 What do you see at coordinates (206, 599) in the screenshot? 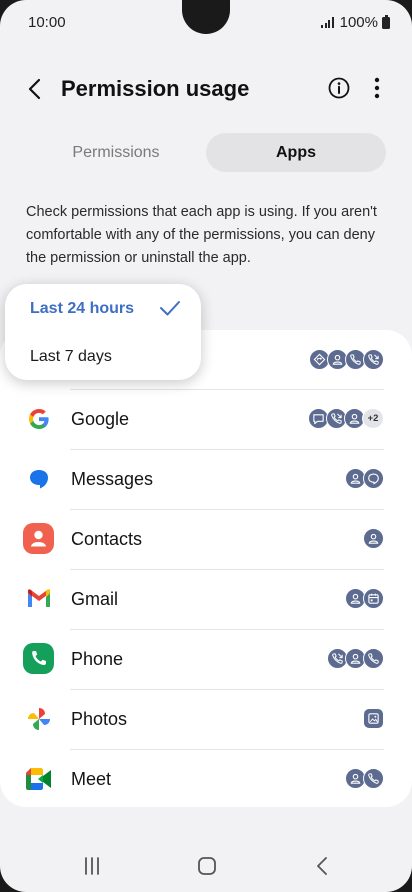
I see `app-row-gmail: Gmail` at bounding box center [206, 599].